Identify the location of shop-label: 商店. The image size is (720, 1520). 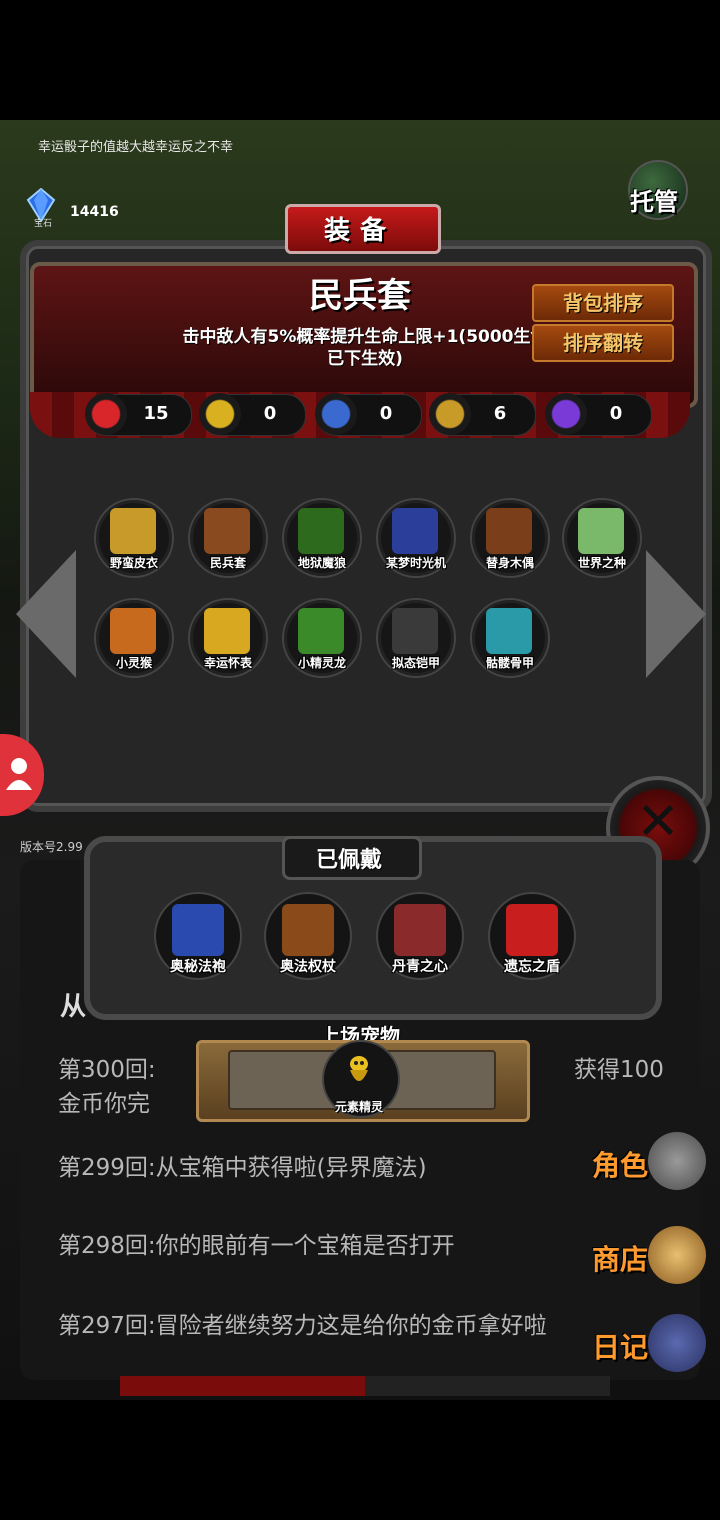
(620, 1259).